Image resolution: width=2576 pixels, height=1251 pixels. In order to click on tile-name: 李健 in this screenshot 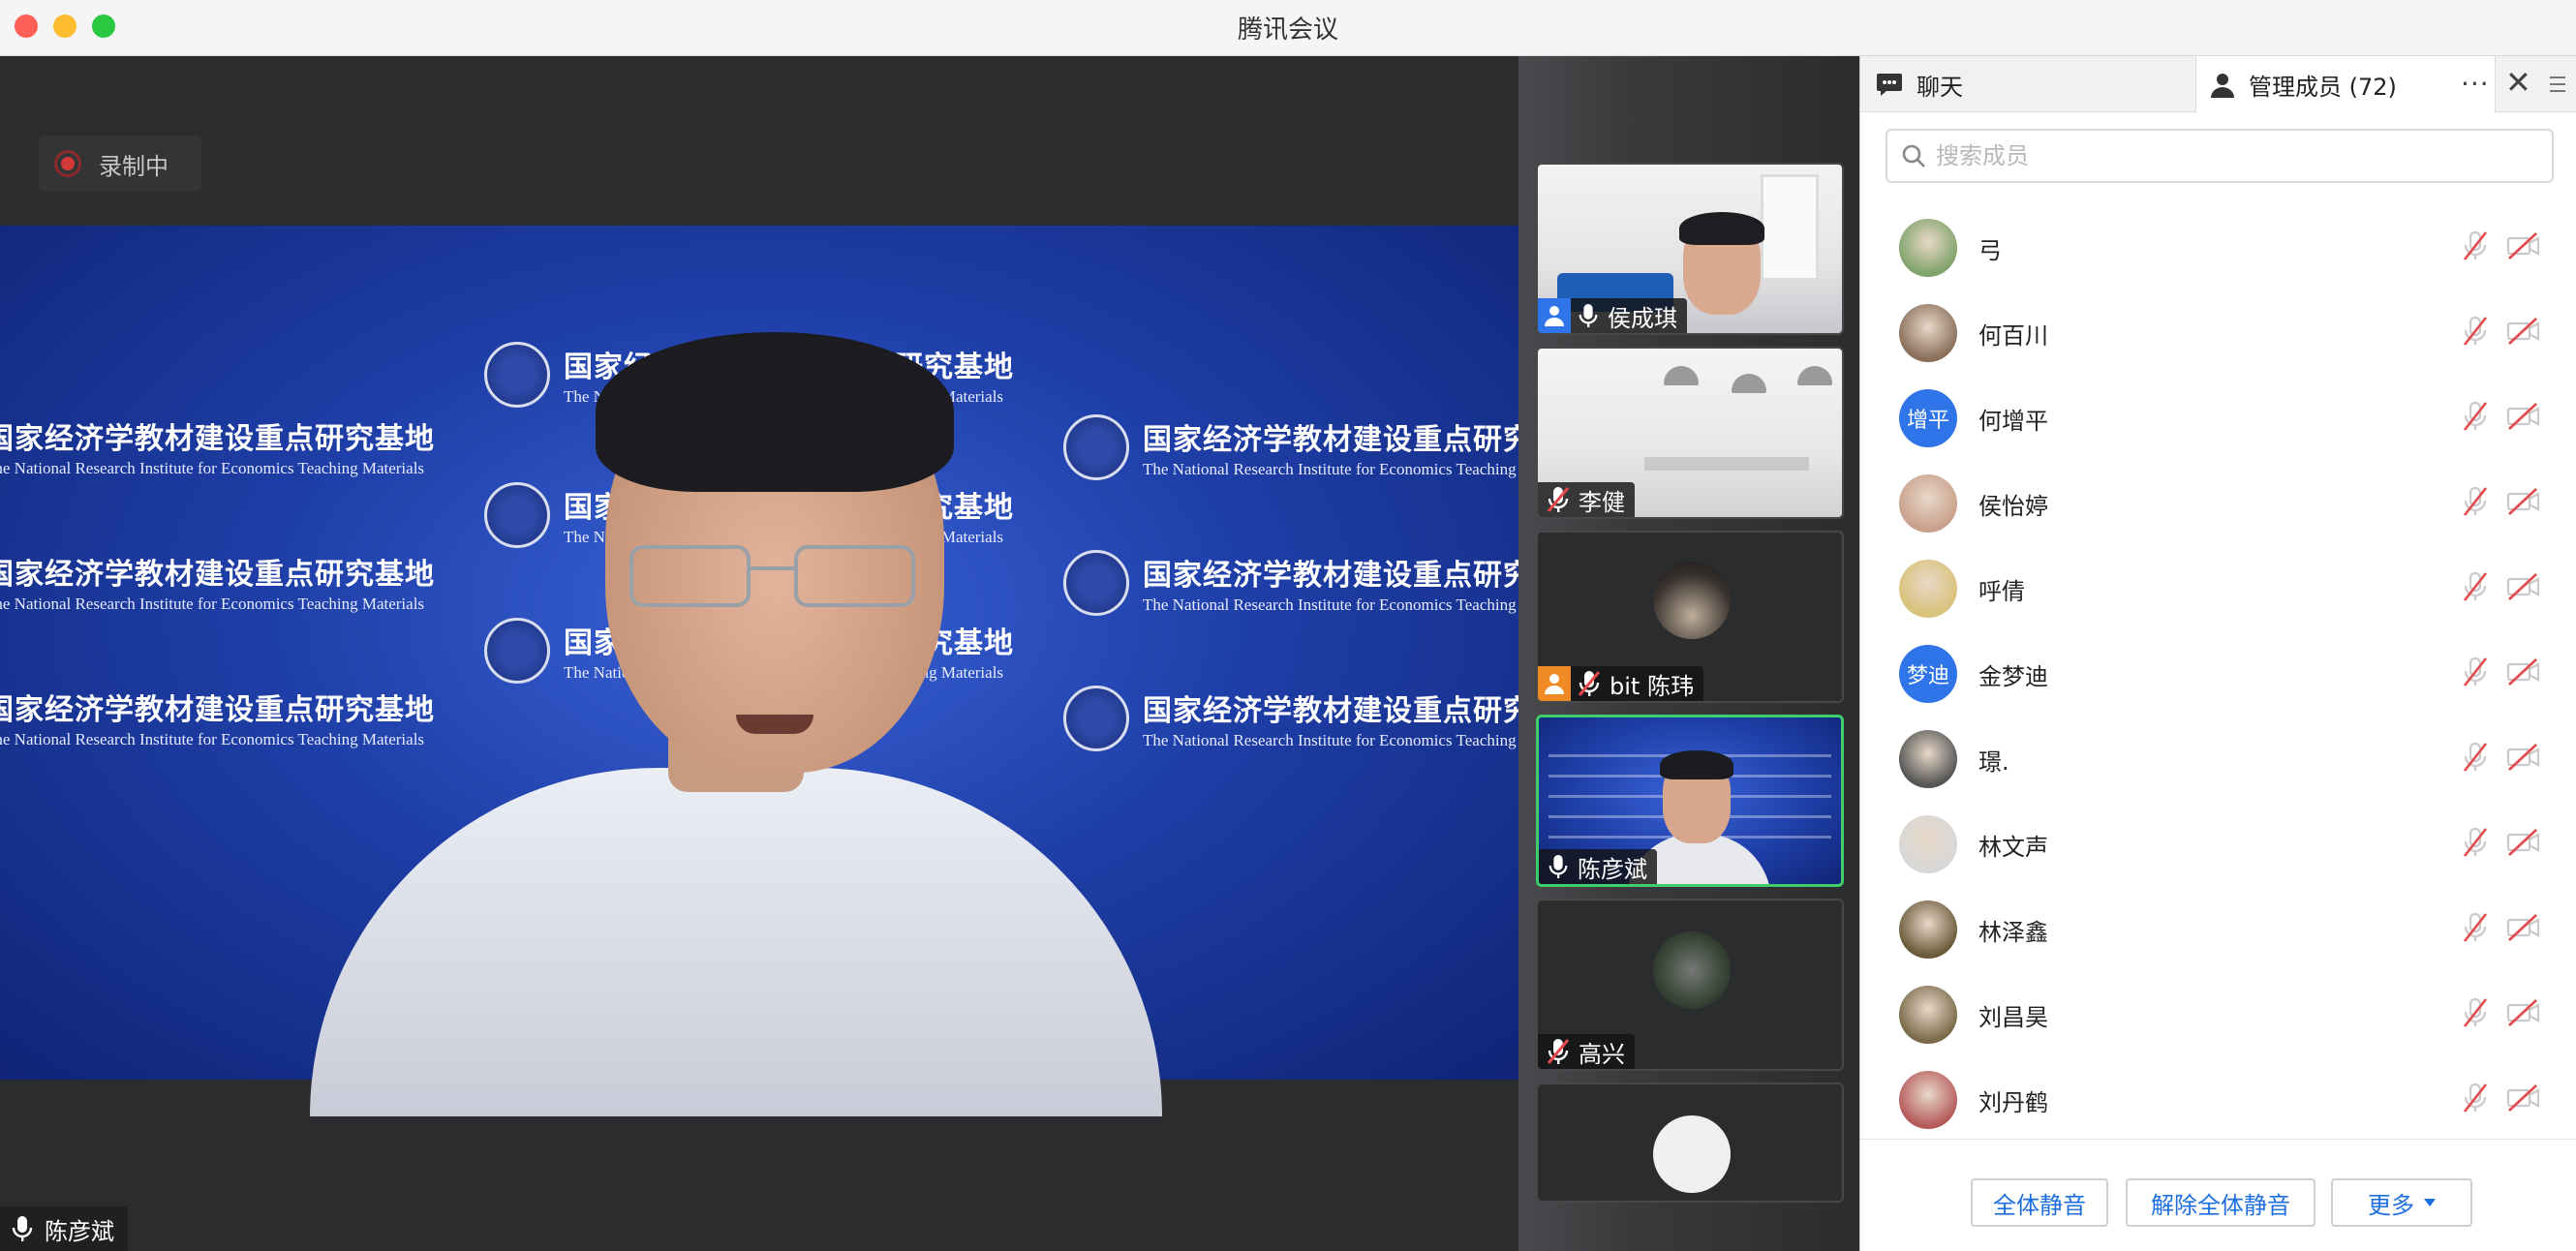, I will do `click(1602, 502)`.